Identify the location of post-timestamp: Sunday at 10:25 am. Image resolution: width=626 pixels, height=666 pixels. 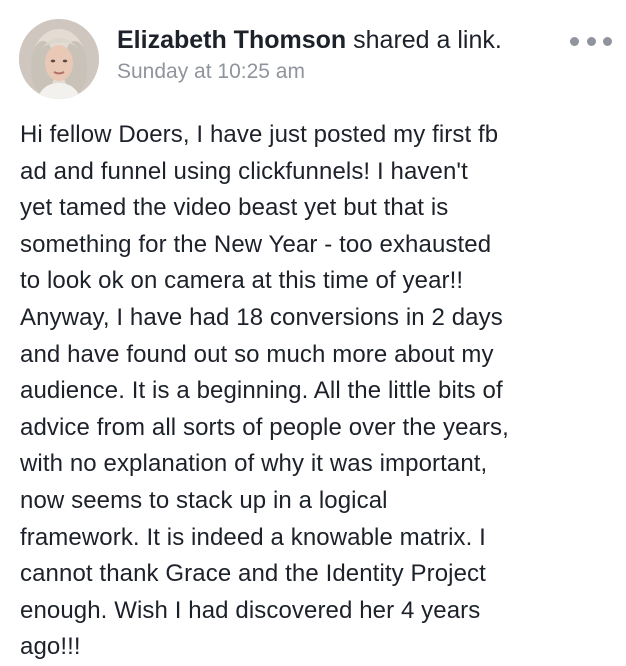
(341, 72).